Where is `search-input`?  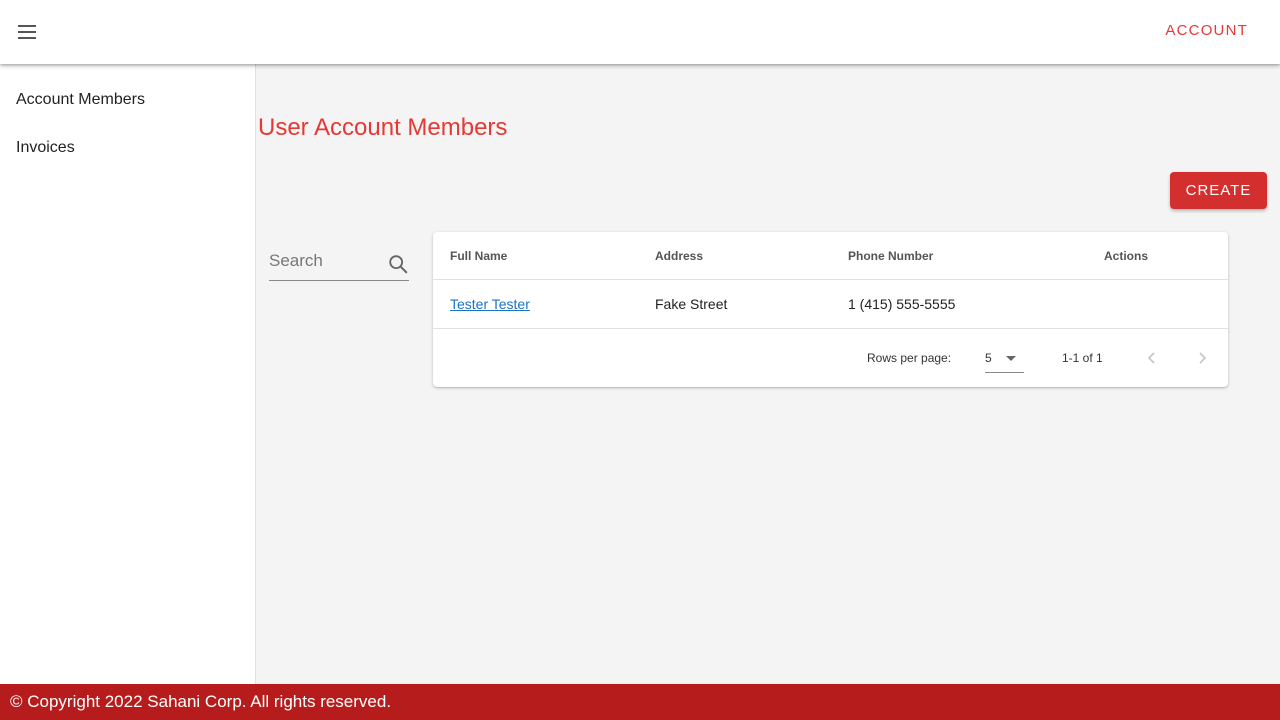
search-input is located at coordinates (324, 261).